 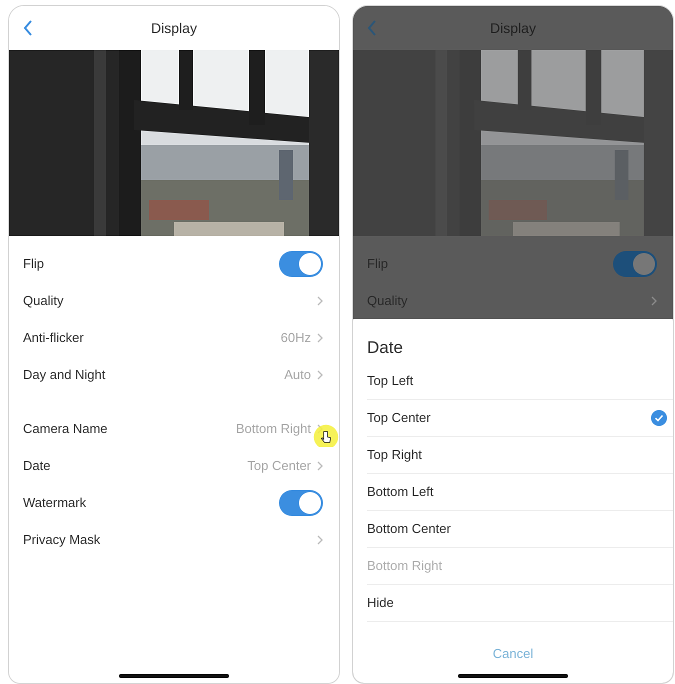 What do you see at coordinates (520, 603) in the screenshot?
I see `option-item: Hide` at bounding box center [520, 603].